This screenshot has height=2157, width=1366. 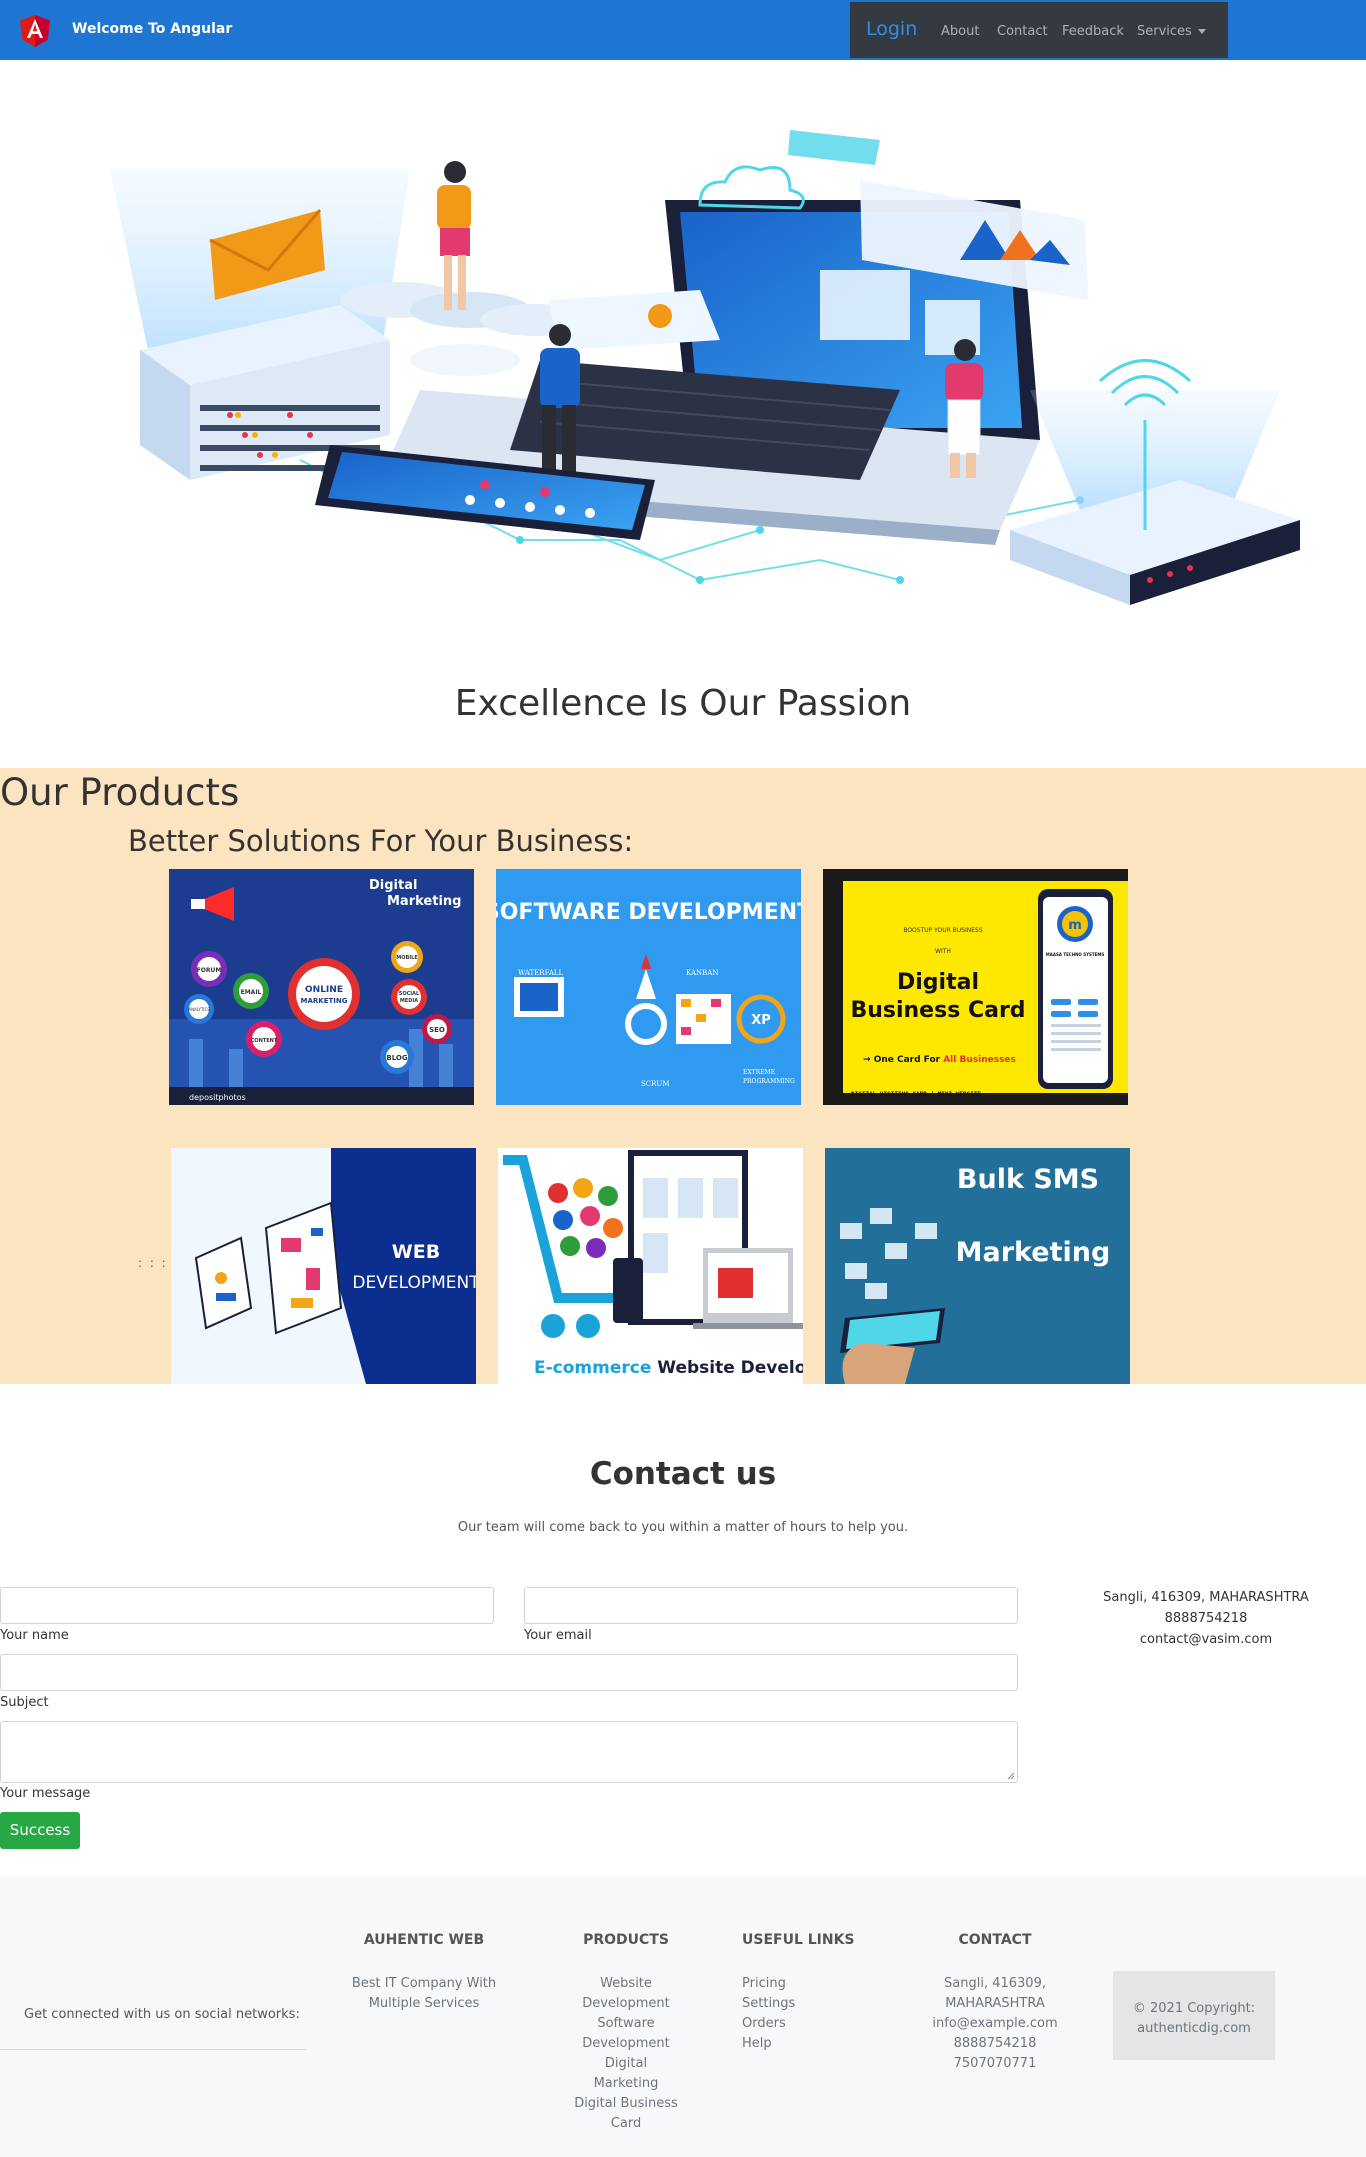 What do you see at coordinates (626, 2064) in the screenshot?
I see `footer-product-link: Digital` at bounding box center [626, 2064].